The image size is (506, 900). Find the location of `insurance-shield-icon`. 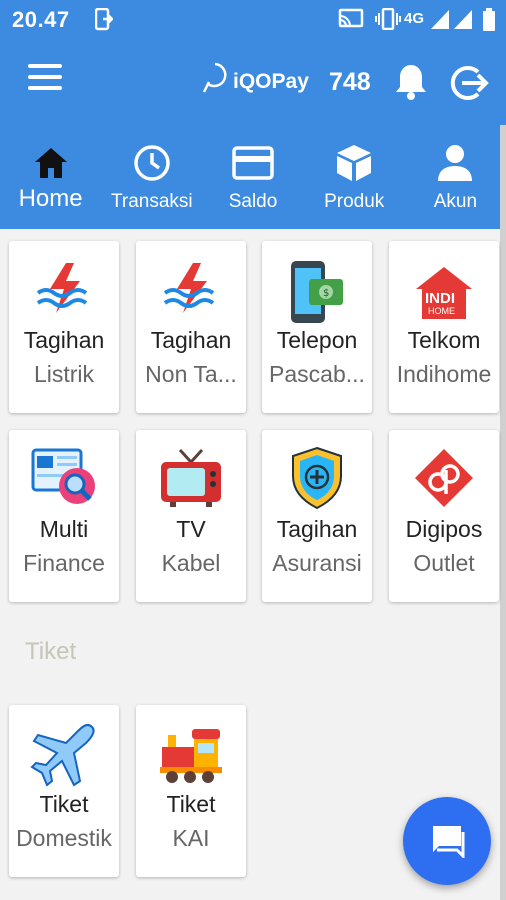

insurance-shield-icon is located at coordinates (317, 478).